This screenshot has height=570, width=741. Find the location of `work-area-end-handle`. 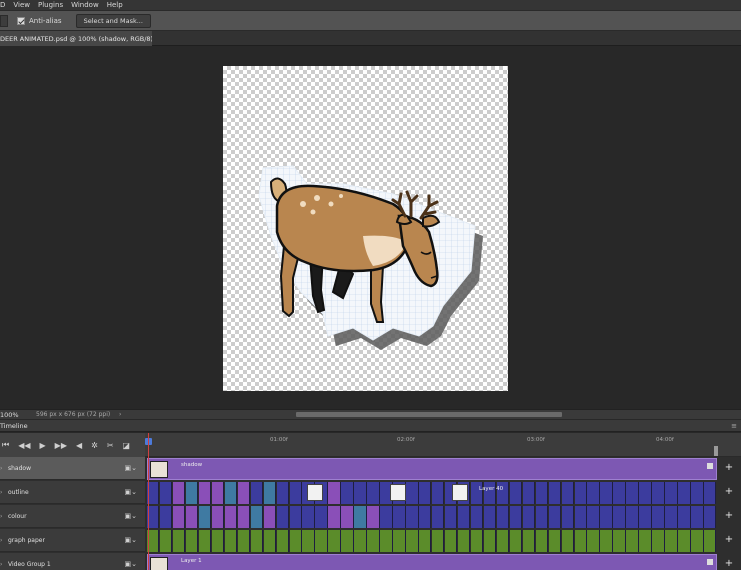

work-area-end-handle is located at coordinates (716, 451).